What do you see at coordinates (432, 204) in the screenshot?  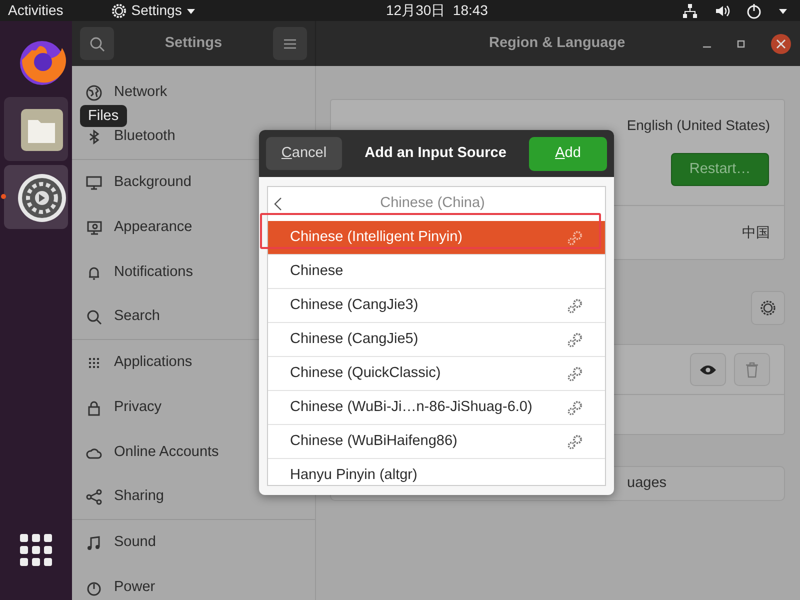 I see `list-header: Chinese (China)` at bounding box center [432, 204].